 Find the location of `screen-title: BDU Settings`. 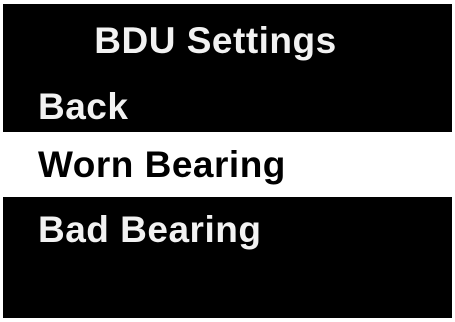

screen-title: BDU Settings is located at coordinates (215, 40).